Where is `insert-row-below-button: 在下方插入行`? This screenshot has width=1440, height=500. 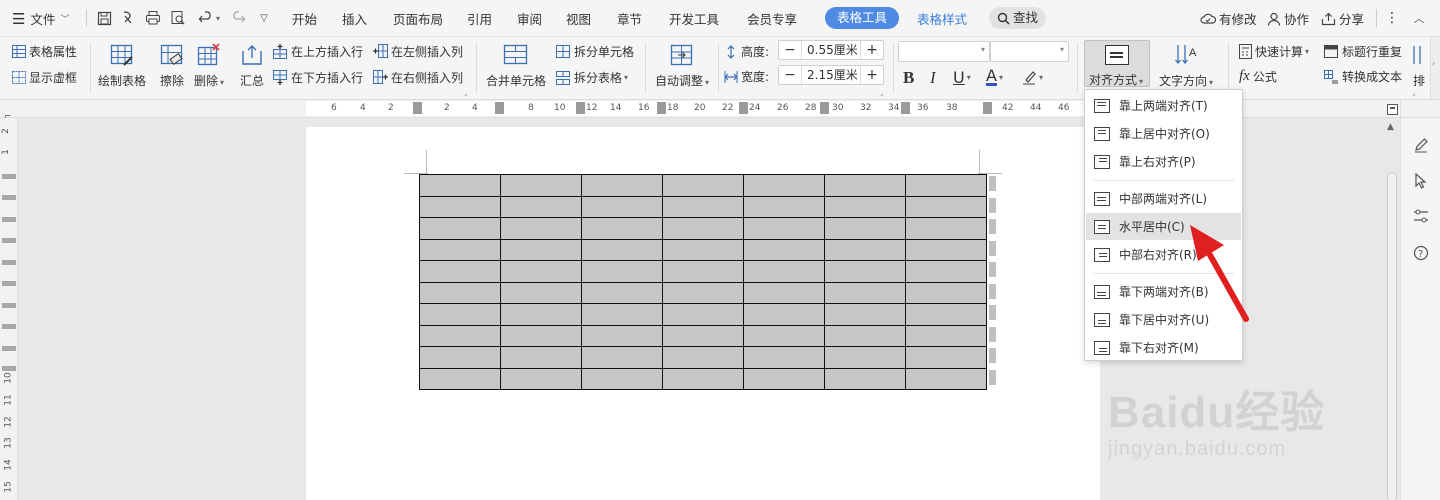 insert-row-below-button: 在下方插入行 is located at coordinates (318, 77).